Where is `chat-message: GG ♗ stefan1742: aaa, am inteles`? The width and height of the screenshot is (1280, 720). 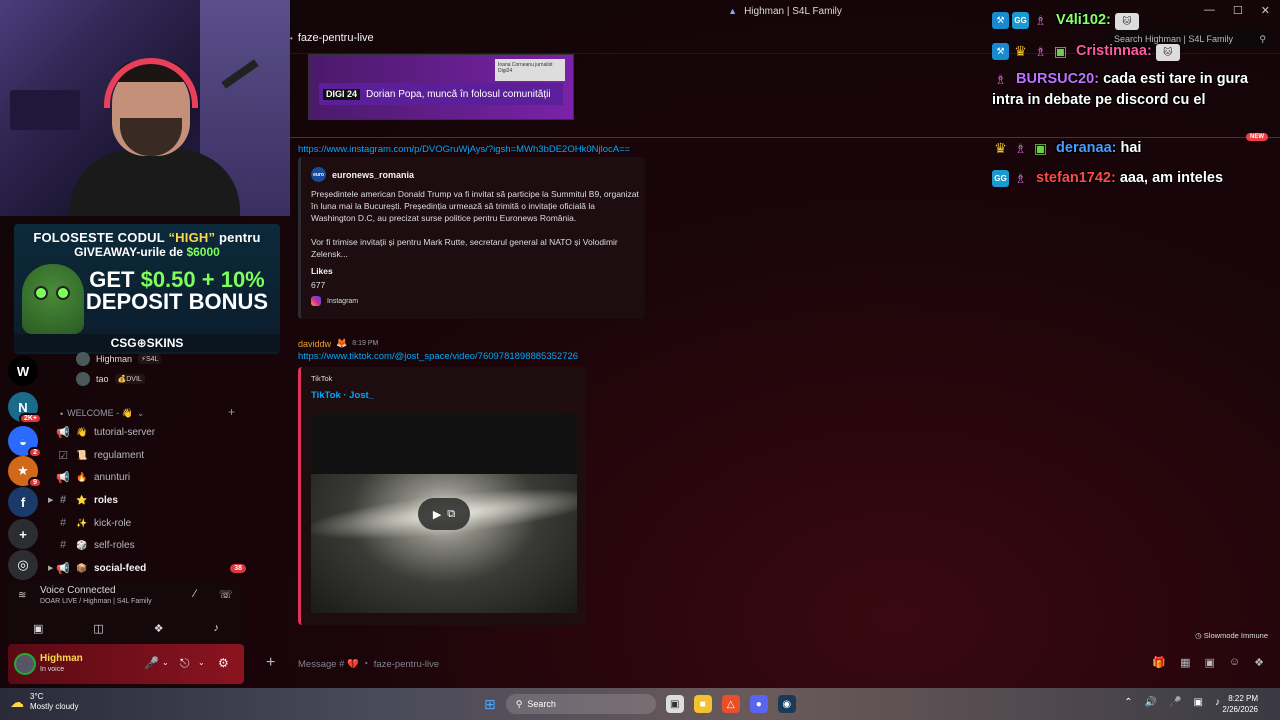 chat-message: GG ♗ stefan1742: aaa, am inteles is located at coordinates (1134, 178).